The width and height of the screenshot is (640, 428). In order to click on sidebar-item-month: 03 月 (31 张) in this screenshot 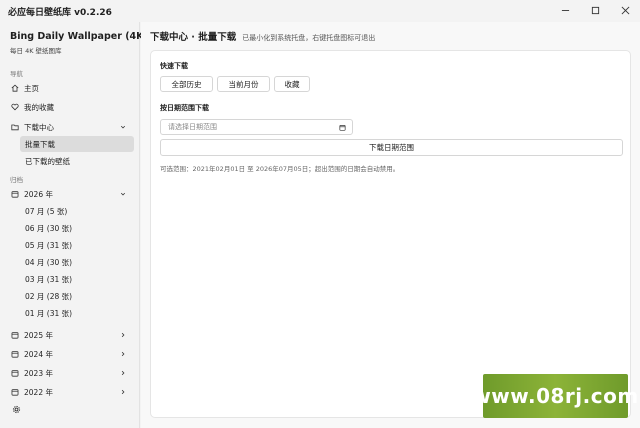, I will do `click(77, 279)`.